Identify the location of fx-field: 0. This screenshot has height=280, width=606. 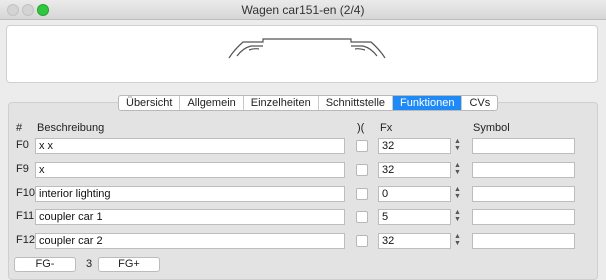
(414, 194).